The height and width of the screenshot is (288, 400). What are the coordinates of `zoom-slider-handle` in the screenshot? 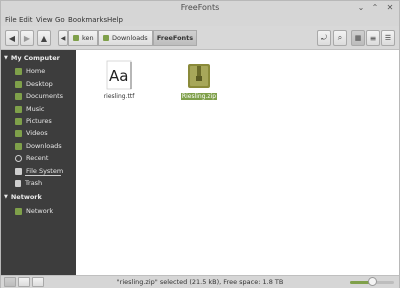 It's located at (372, 281).